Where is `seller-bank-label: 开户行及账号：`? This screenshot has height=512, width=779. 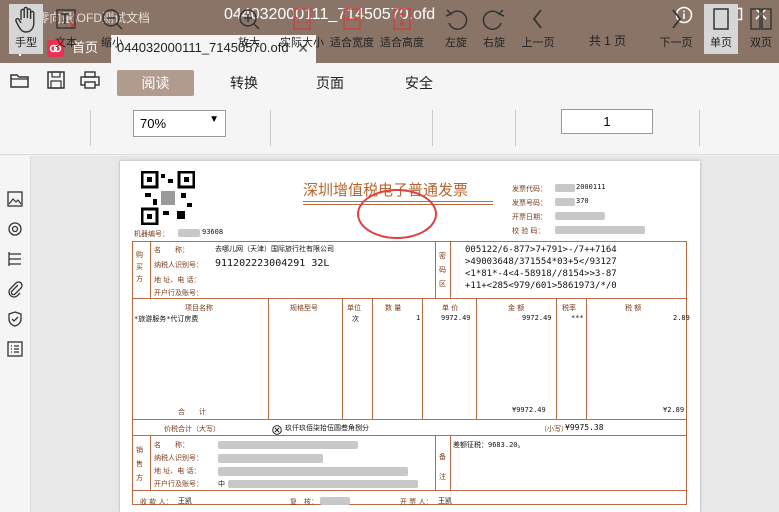 seller-bank-label: 开户行及账号： is located at coordinates (178, 484).